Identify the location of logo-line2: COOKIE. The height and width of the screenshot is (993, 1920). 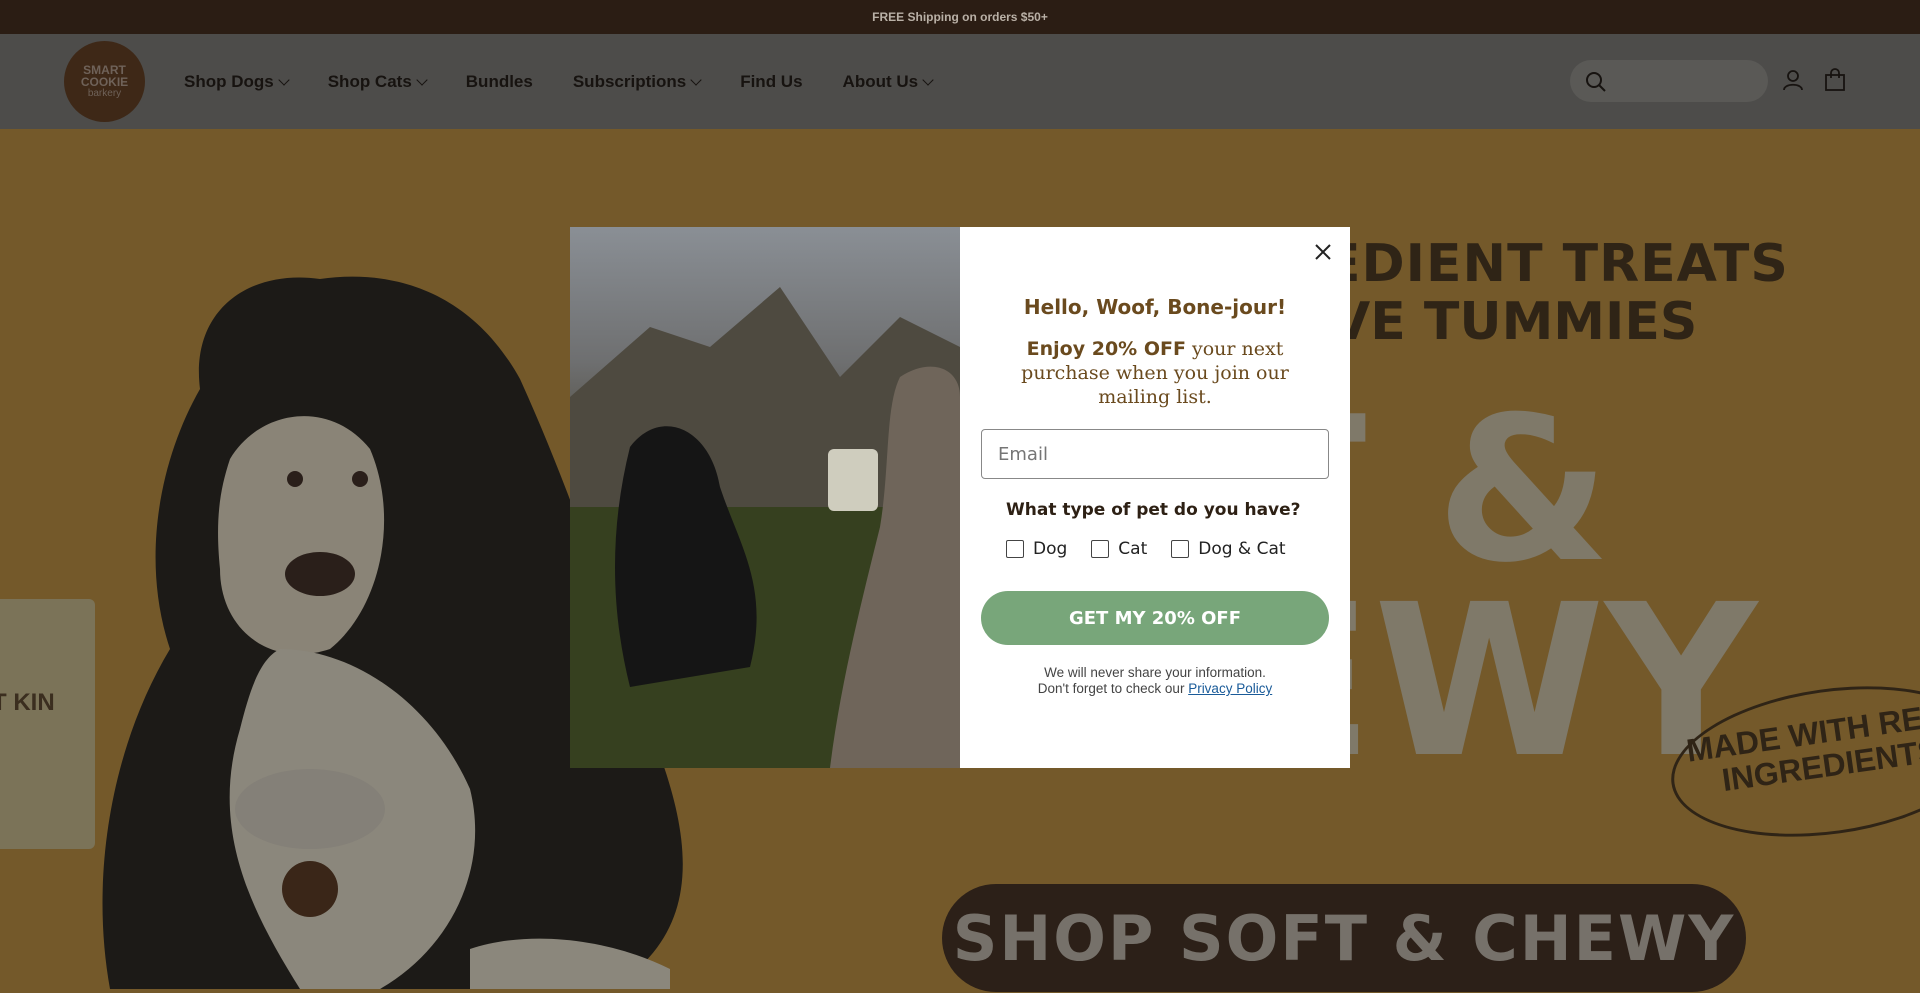
(104, 81).